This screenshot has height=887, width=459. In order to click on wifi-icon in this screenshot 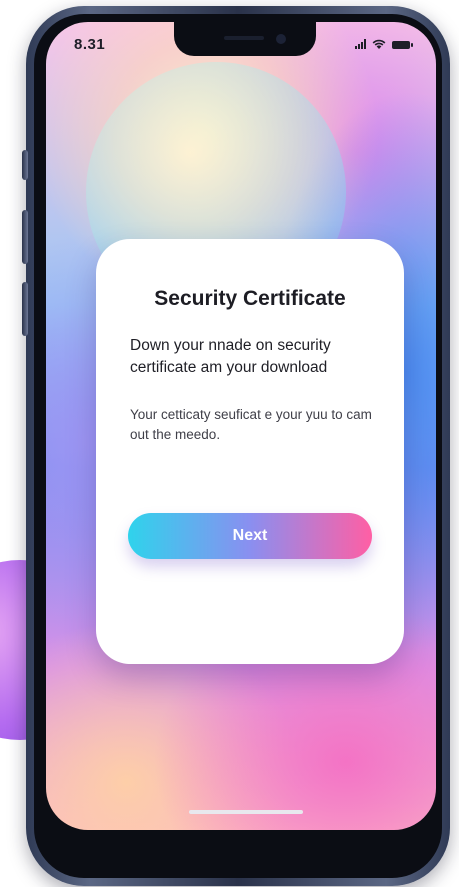, I will do `click(379, 44)`.